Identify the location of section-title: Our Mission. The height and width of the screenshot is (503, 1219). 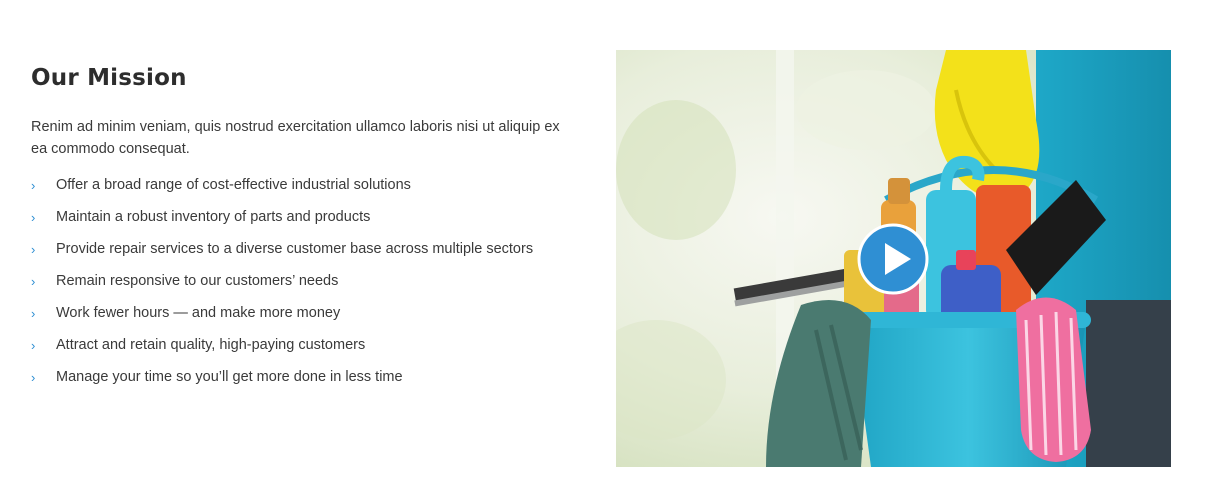
(109, 78).